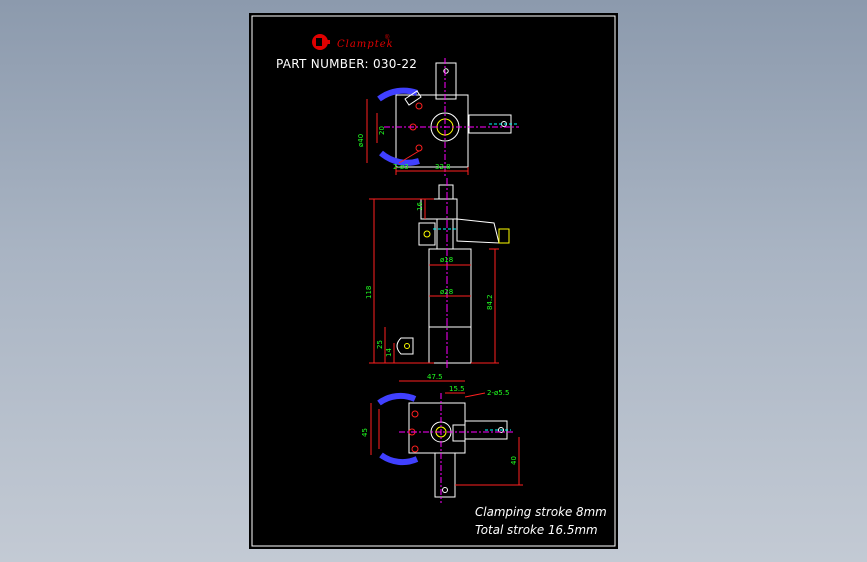 The height and width of the screenshot is (562, 867). What do you see at coordinates (443, 167) in the screenshot?
I see `dim-top-32: 32.8` at bounding box center [443, 167].